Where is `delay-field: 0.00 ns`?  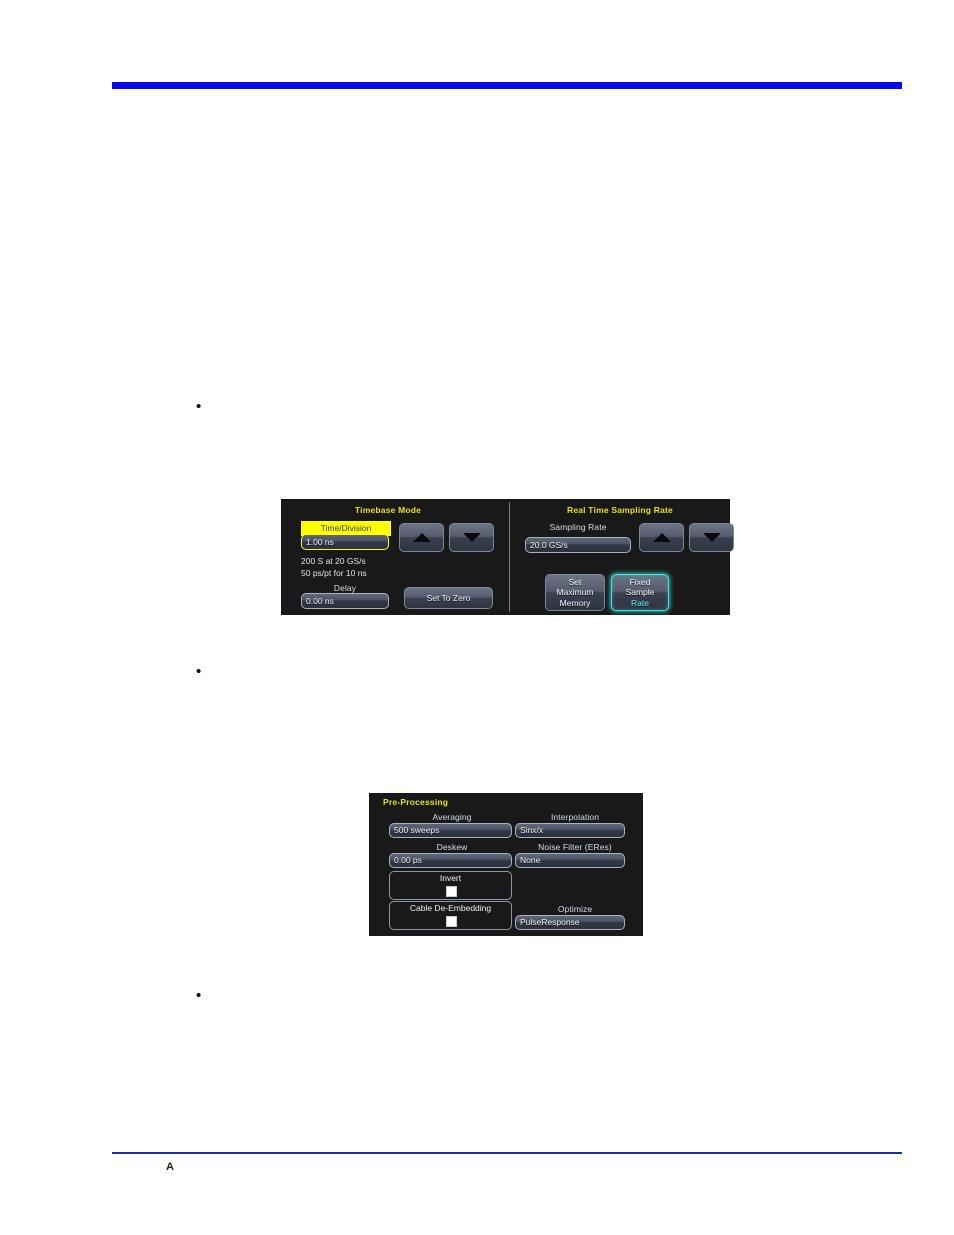
delay-field: 0.00 ns is located at coordinates (345, 601).